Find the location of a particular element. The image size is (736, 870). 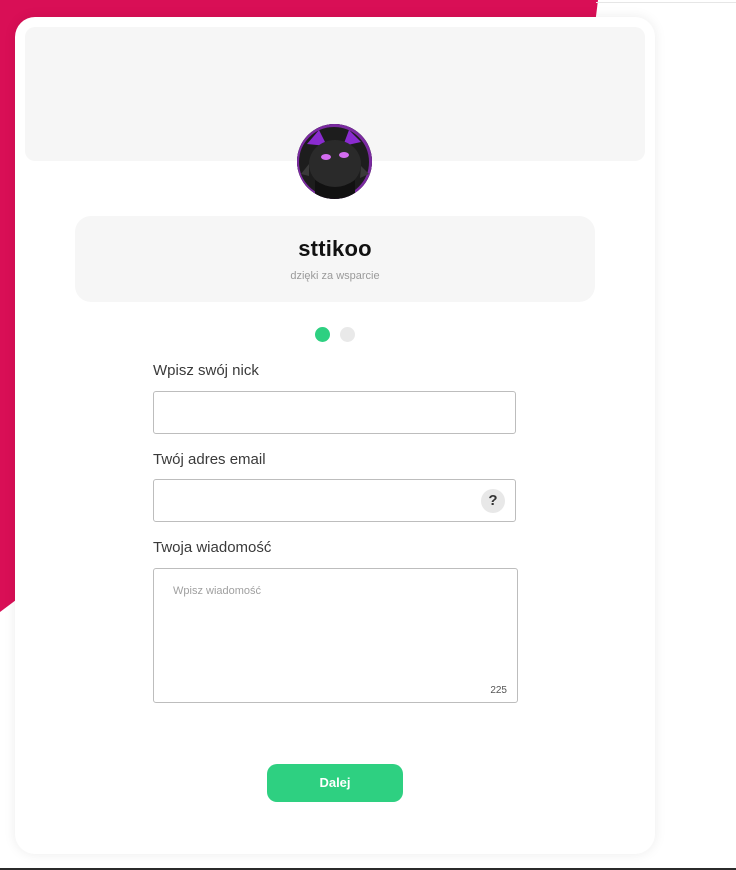

message-placeholder: Wpisz wiadomość is located at coordinates (217, 591).